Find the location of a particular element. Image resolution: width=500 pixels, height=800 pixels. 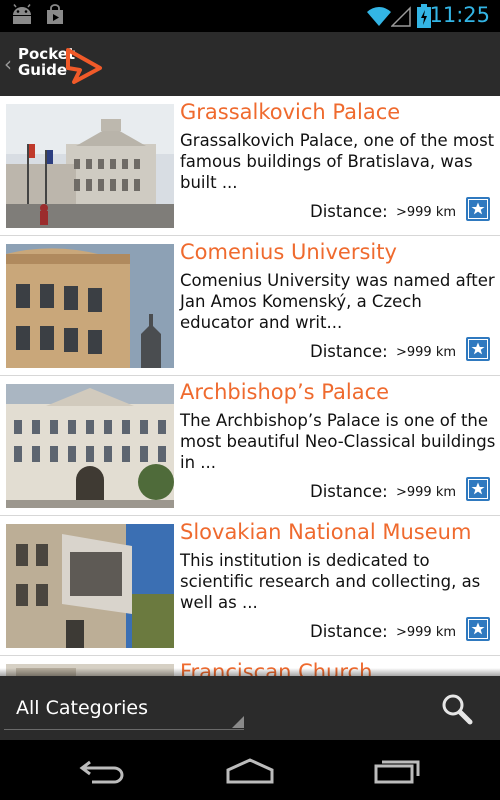

system-nav-bar is located at coordinates (250, 770).